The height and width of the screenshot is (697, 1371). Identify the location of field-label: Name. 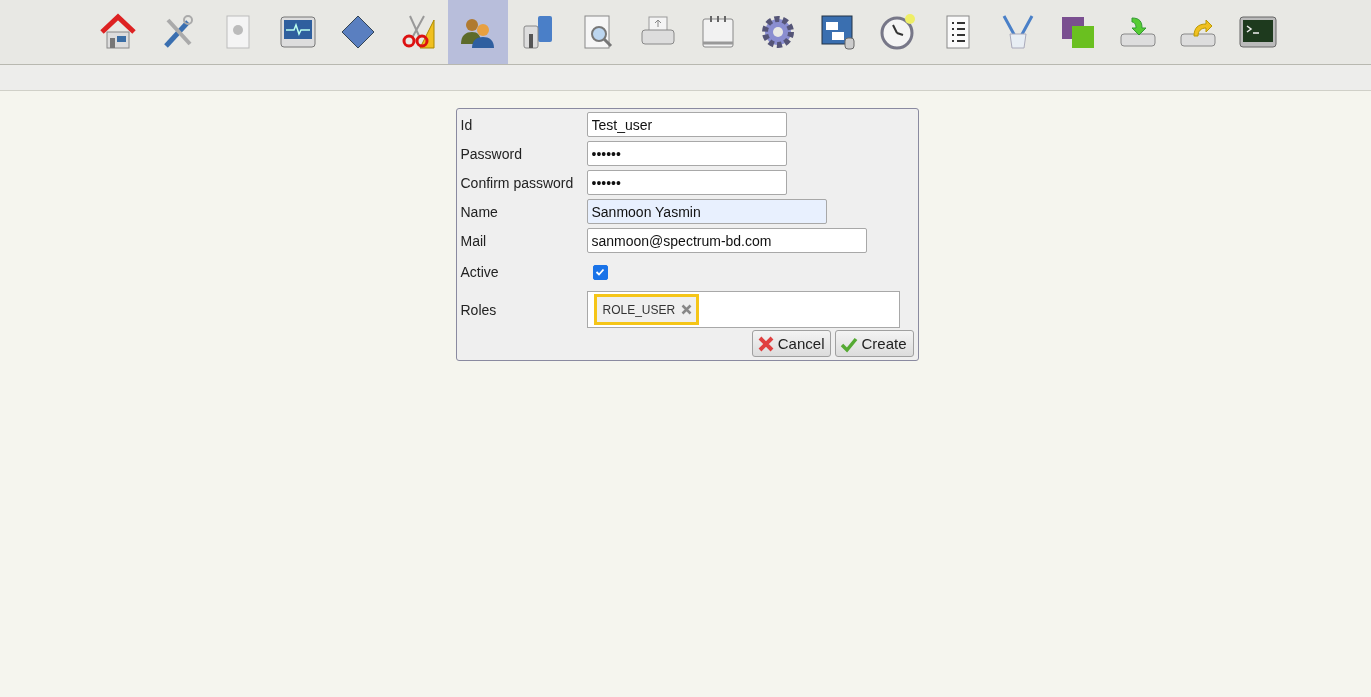
(479, 211).